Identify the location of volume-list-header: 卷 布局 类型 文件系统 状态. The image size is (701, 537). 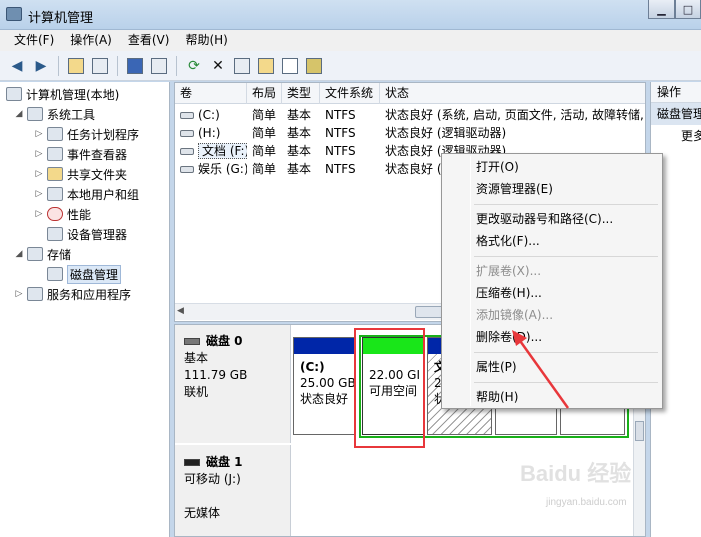
(410, 93).